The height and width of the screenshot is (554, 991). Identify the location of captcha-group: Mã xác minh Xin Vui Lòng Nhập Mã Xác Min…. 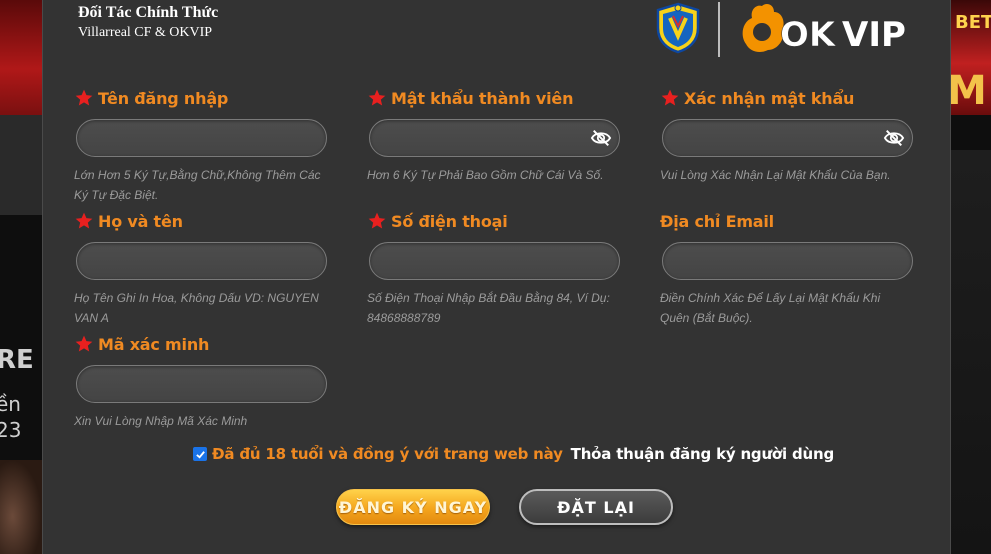
(209, 382).